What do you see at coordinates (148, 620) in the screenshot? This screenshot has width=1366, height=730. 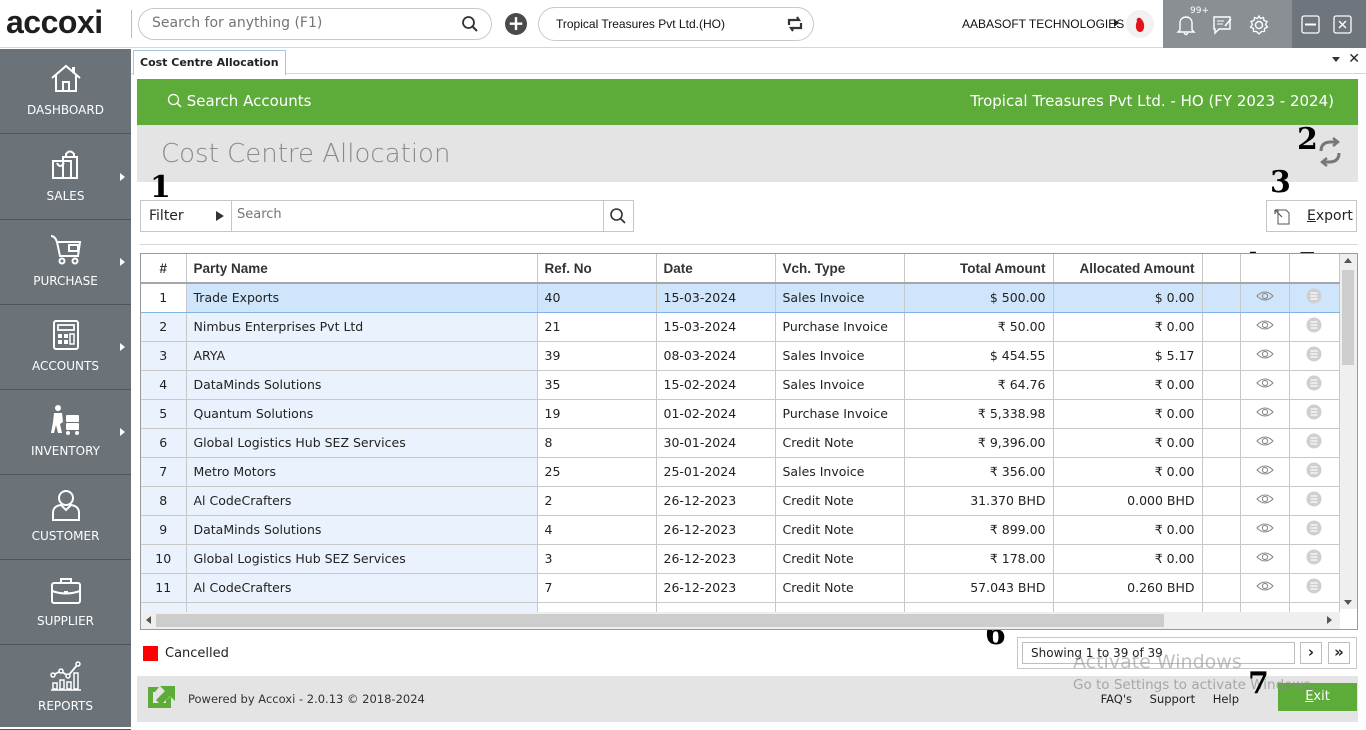 I see `scroll-left-arrow` at bounding box center [148, 620].